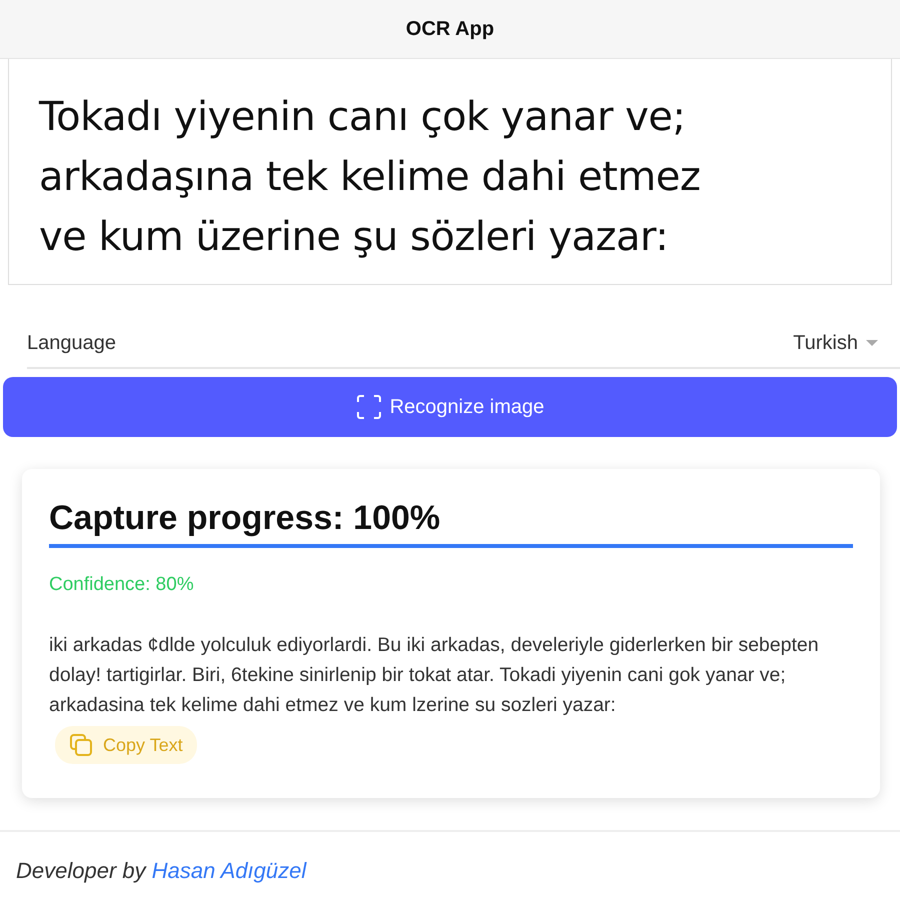 This screenshot has height=900, width=900. What do you see at coordinates (370, 177) in the screenshot?
I see `image-text-line: arkadaşına tek kelime dahi etmez` at bounding box center [370, 177].